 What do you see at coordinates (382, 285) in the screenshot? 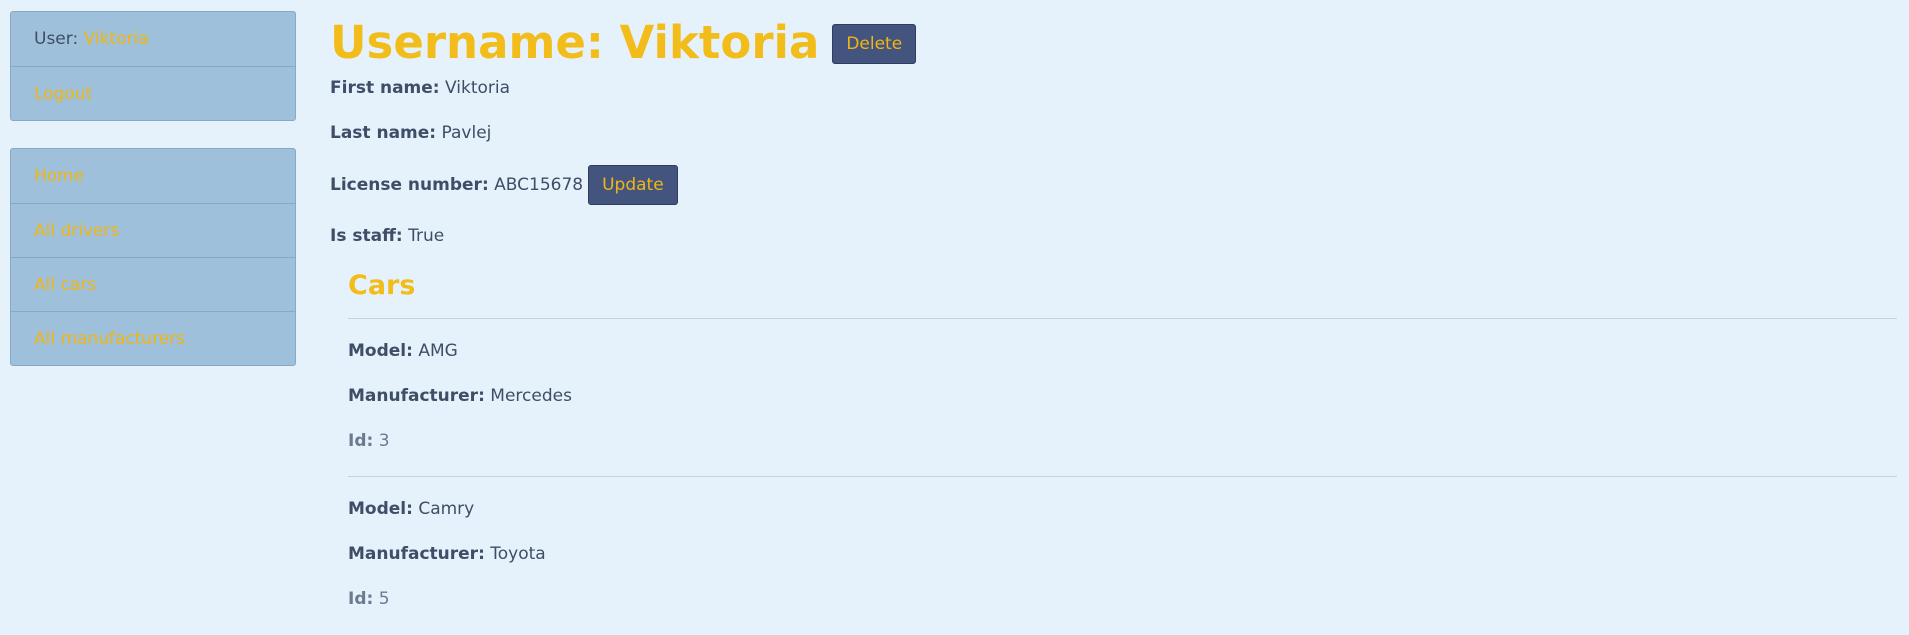
I see `cars-title: Cars` at bounding box center [382, 285].